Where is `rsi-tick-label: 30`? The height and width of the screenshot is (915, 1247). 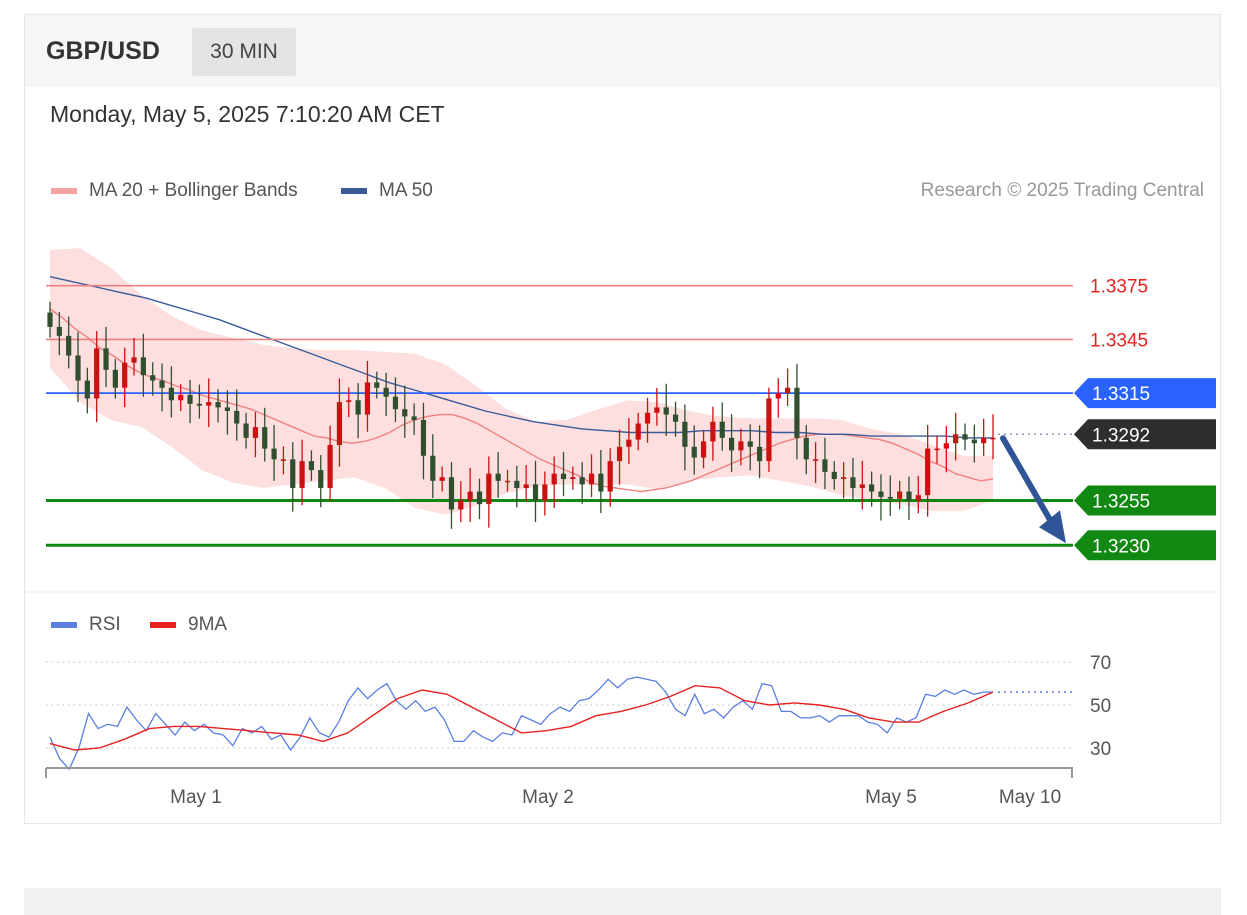 rsi-tick-label: 30 is located at coordinates (1100, 749).